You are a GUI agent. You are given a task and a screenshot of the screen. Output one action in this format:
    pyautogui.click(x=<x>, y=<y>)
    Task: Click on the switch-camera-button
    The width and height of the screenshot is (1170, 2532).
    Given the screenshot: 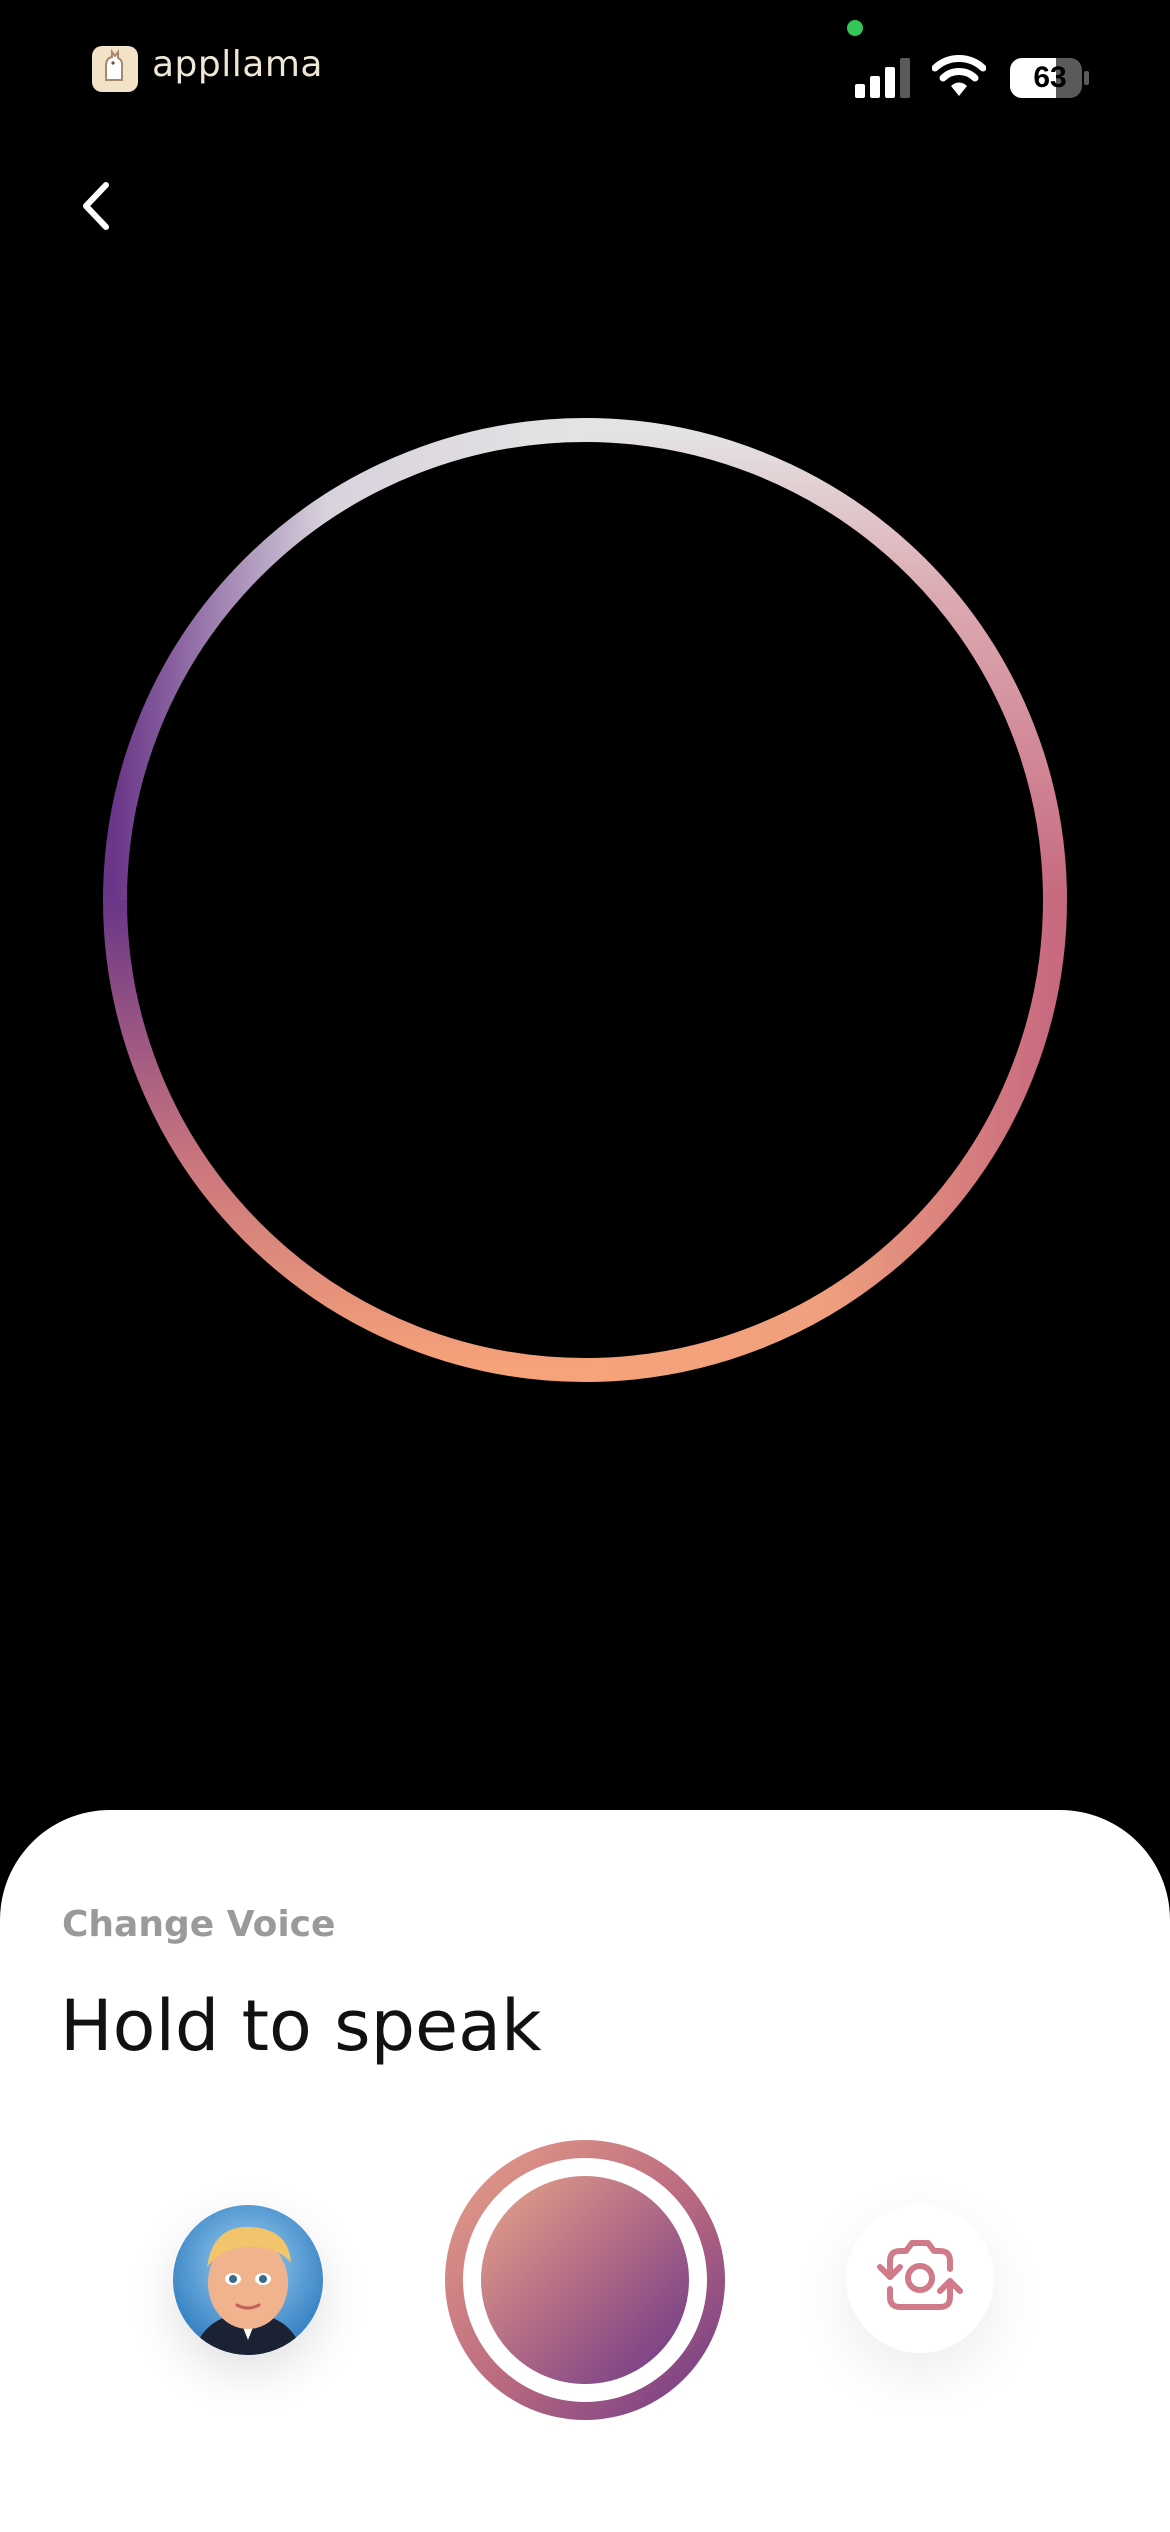 What is the action you would take?
    pyautogui.click(x=920, y=2279)
    